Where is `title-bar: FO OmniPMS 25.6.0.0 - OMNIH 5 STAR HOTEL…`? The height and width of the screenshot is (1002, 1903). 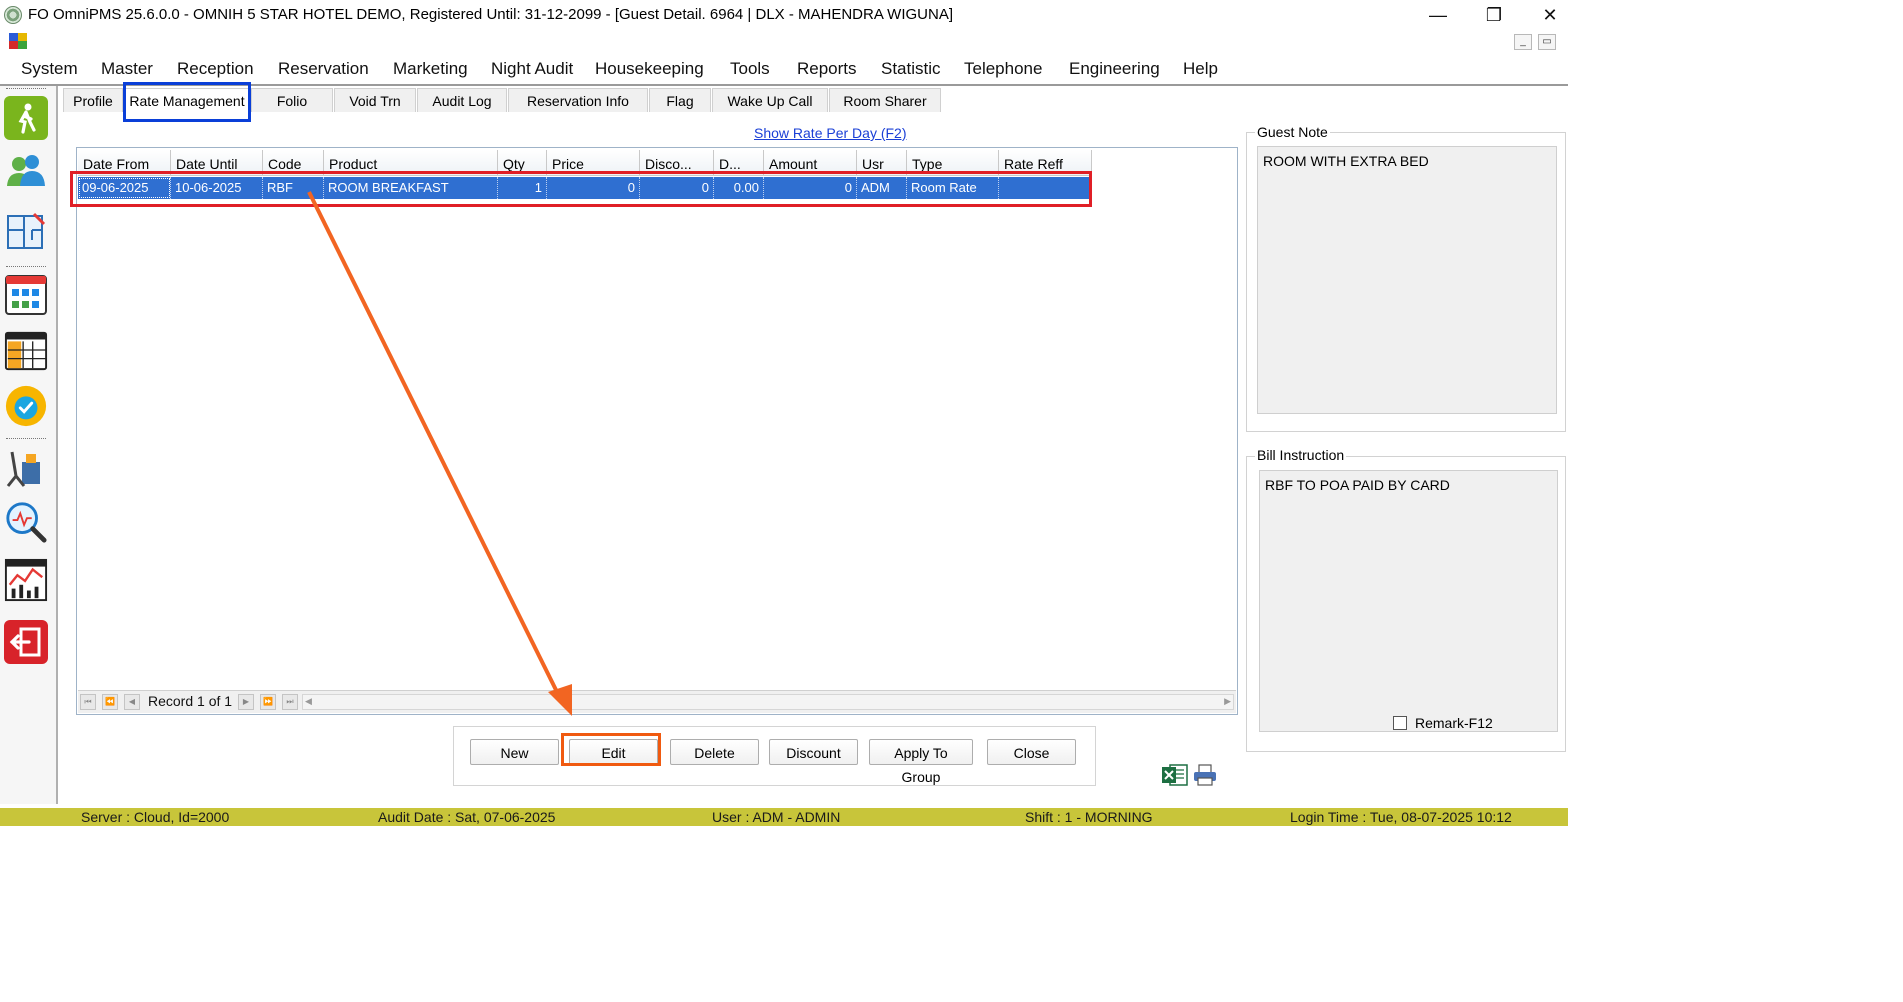
title-bar: FO OmniPMS 25.6.0.0 - OMNIH 5 STAR HOTEL… is located at coordinates (784, 15).